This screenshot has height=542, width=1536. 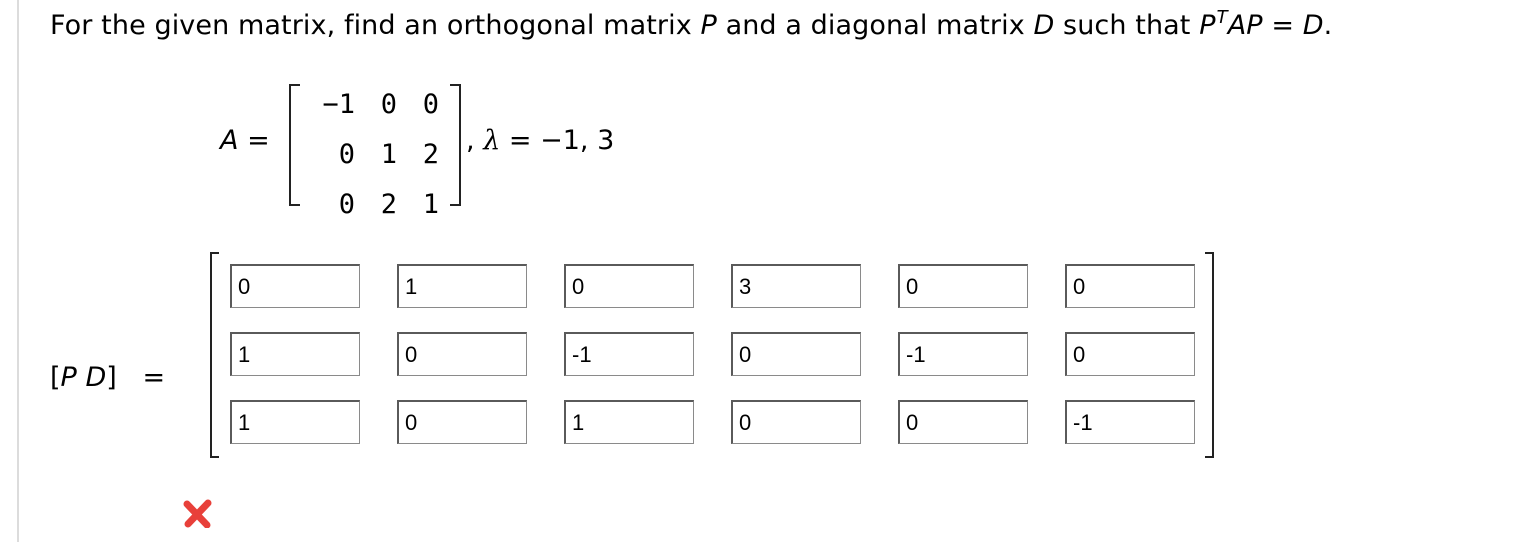 I want to click on pd-right-bracket, so click(x=1209, y=355).